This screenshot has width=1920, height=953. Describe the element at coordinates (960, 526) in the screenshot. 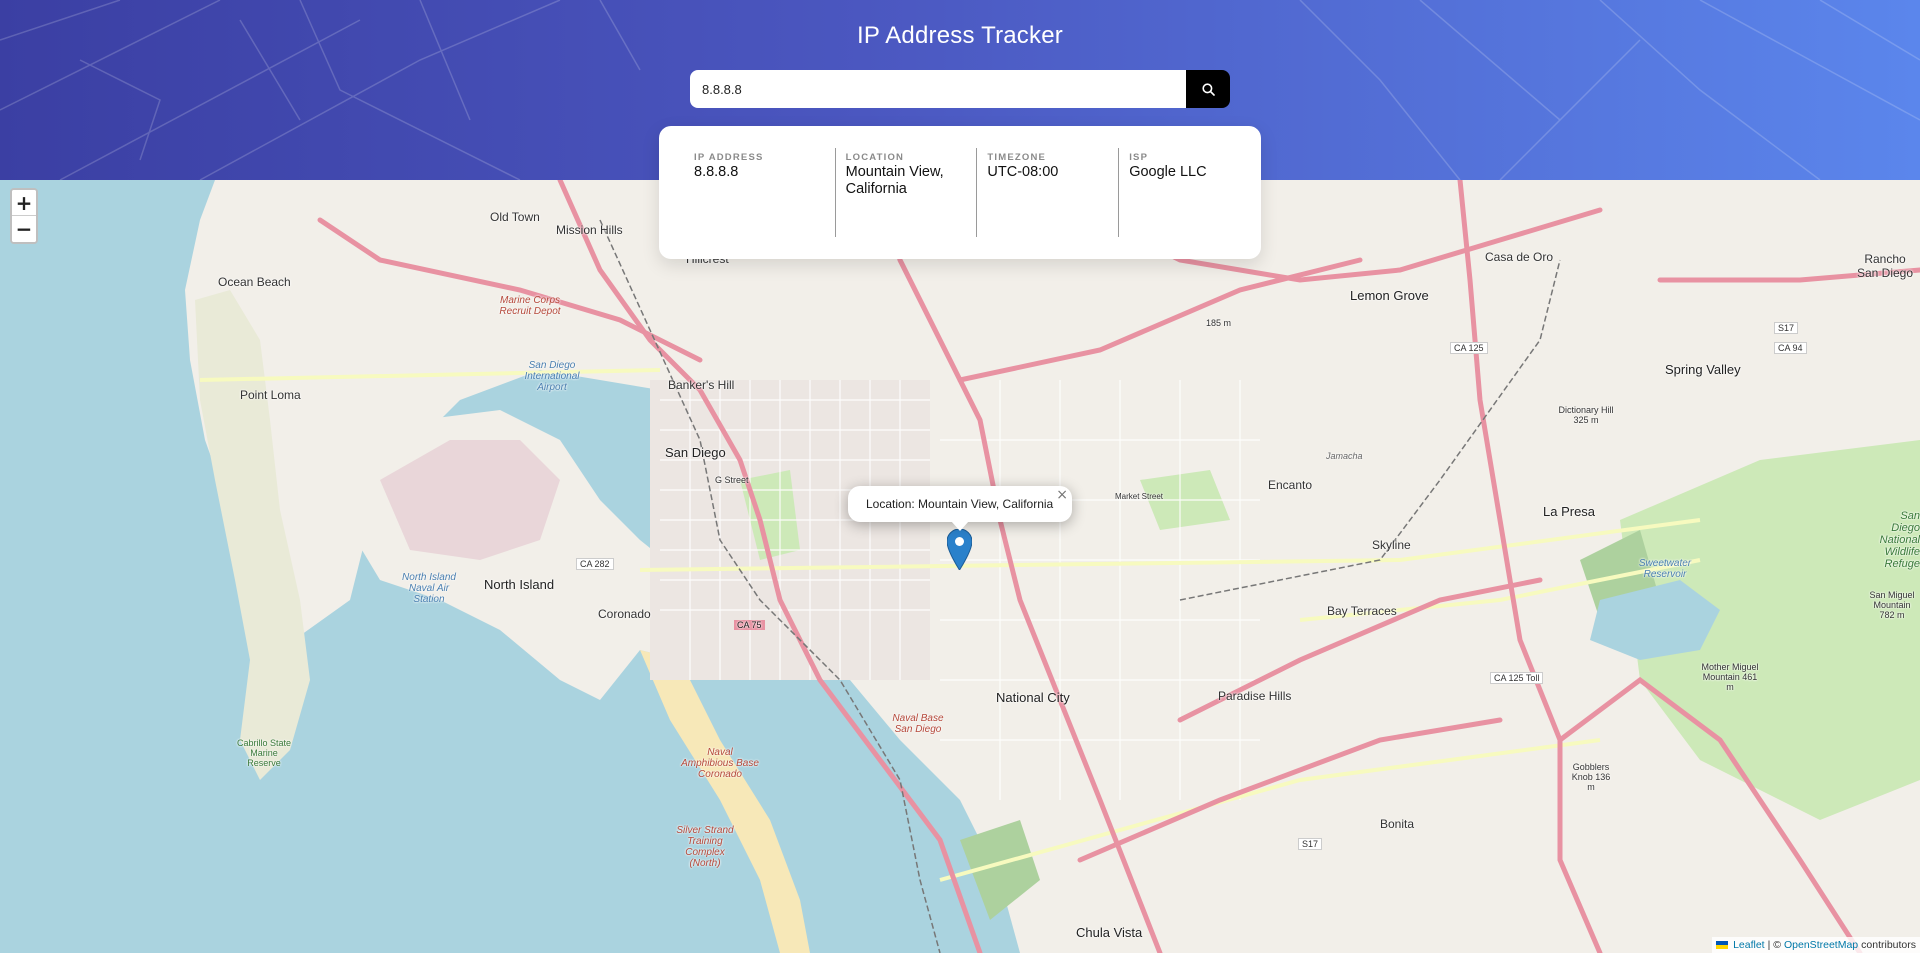

I see `popup-tip` at that location.